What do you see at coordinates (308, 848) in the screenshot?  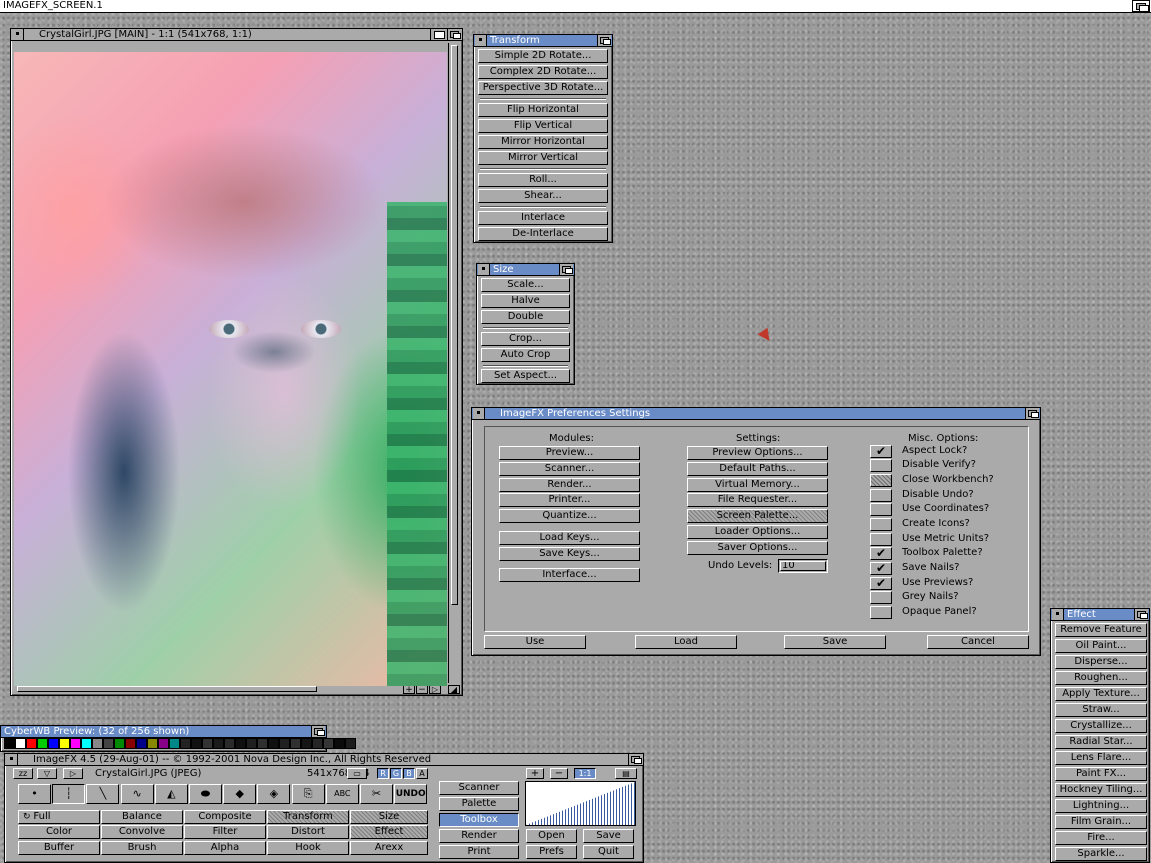 I see `hook-button: Hook` at bounding box center [308, 848].